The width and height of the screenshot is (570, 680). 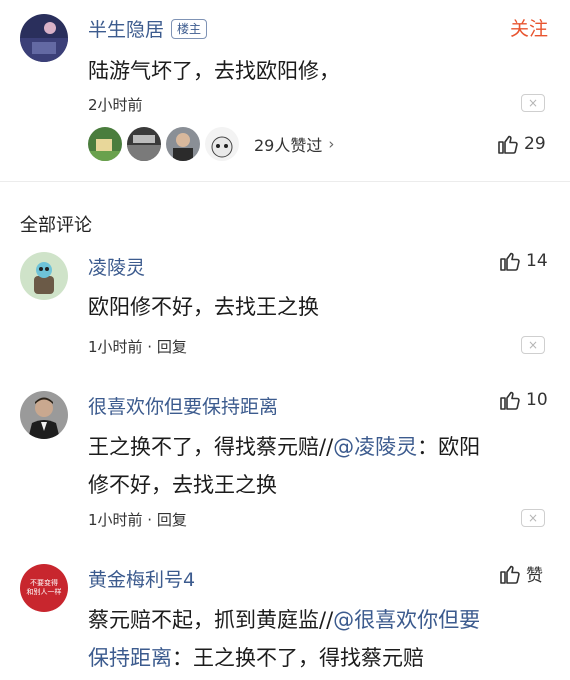 I want to click on comment-text: 欧阳修不好，去找王之换, so click(x=203, y=307).